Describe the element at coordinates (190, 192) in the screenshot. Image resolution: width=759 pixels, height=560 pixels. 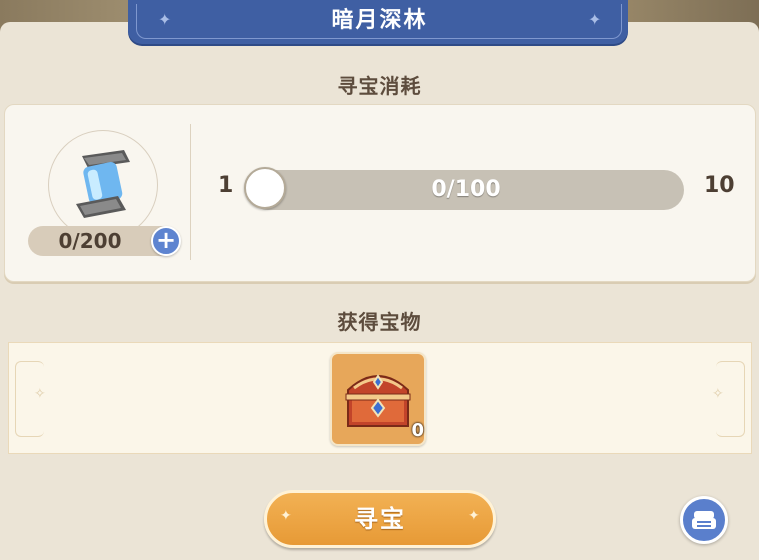
I see `divider` at that location.